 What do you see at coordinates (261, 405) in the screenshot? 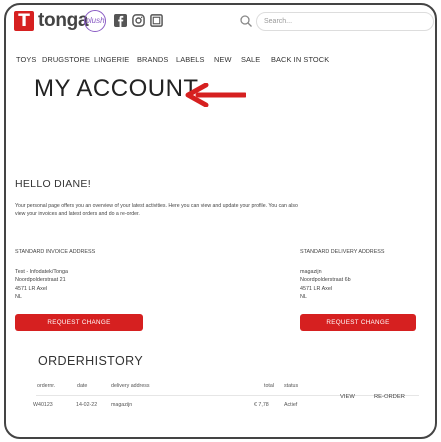
I see `order-total: € 7,78` at bounding box center [261, 405].